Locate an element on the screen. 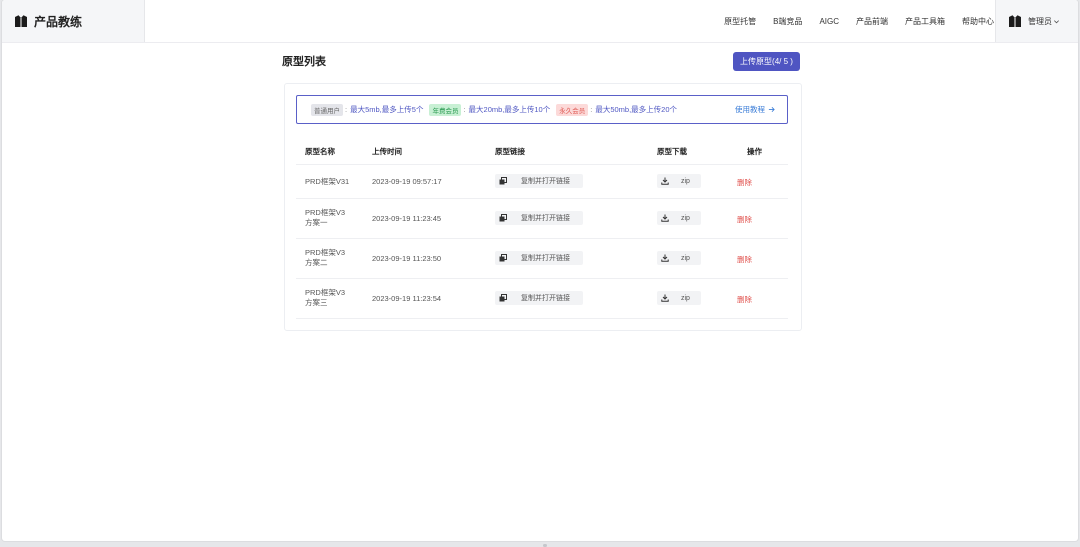 Image resolution: width=1080 pixels, height=547 pixels. nav-item-prototype-hosting: 原型托管 is located at coordinates (740, 21).